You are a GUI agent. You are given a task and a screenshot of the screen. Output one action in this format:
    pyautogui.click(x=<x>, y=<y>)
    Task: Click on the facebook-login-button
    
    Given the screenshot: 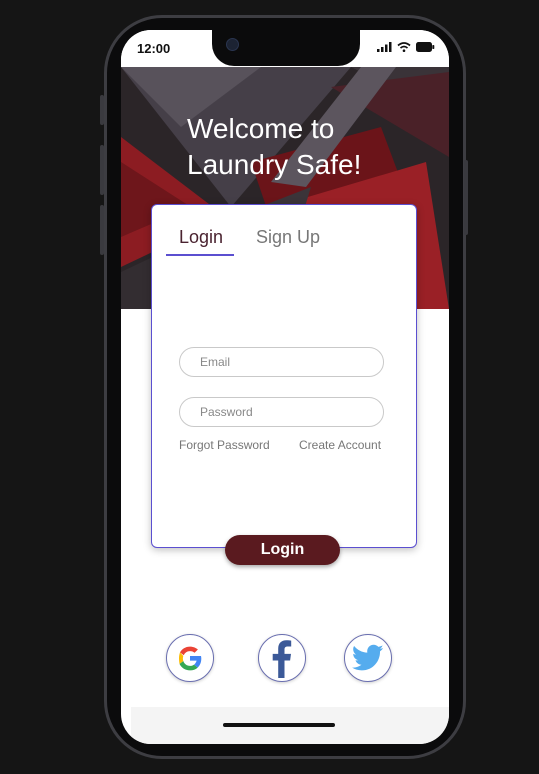 What is the action you would take?
    pyautogui.click(x=282, y=658)
    